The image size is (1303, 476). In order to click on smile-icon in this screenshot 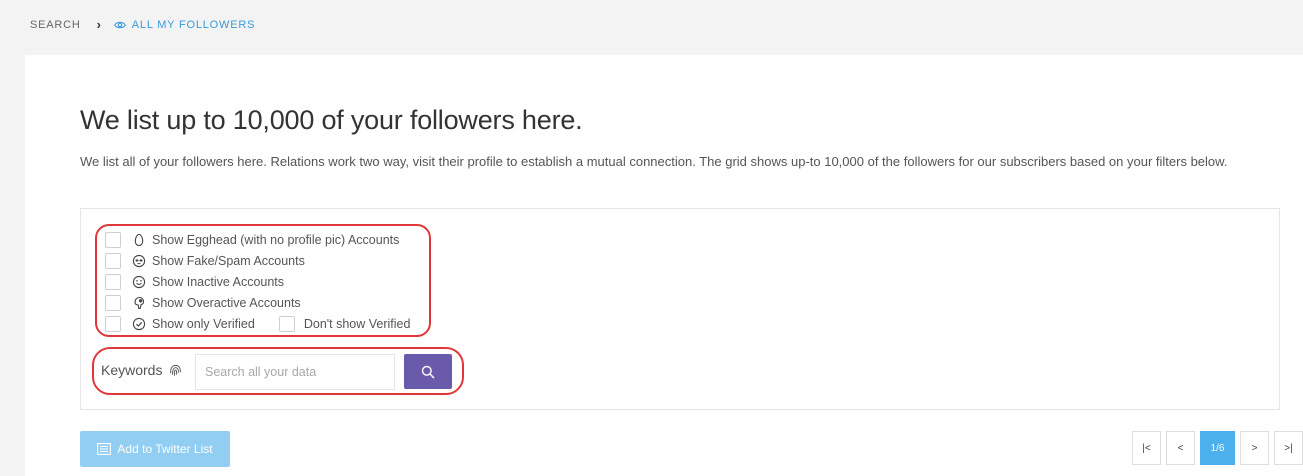, I will do `click(139, 282)`.